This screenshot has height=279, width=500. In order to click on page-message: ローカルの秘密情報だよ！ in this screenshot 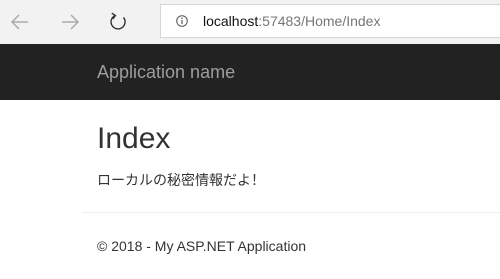, I will do `click(181, 180)`.